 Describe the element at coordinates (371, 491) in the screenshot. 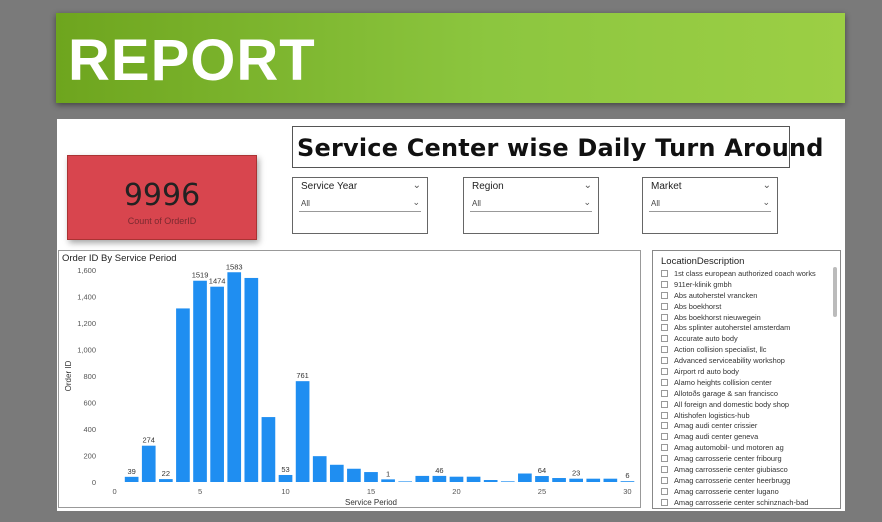

I see `x-tick-label: 15` at that location.